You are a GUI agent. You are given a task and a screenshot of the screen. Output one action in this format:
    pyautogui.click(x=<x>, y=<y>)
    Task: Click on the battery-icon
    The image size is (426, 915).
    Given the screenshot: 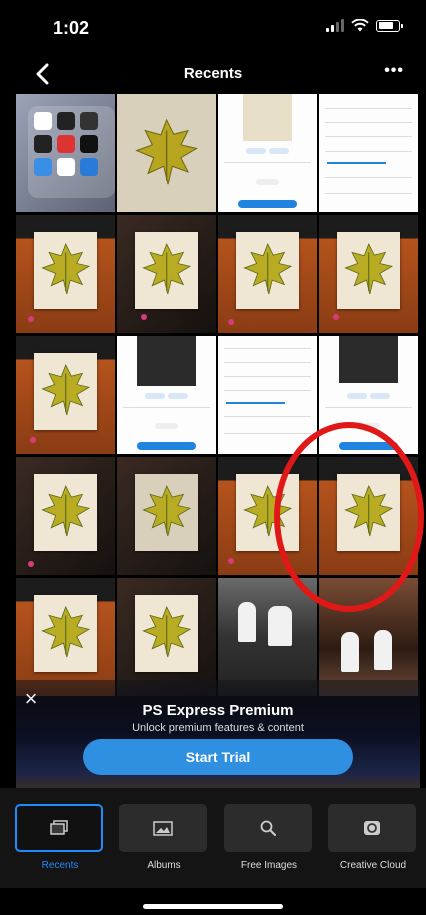 What is the action you would take?
    pyautogui.click(x=389, y=25)
    